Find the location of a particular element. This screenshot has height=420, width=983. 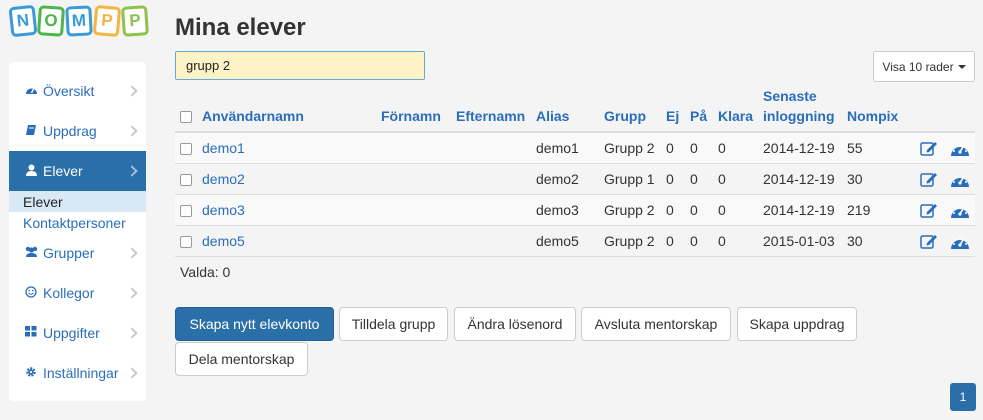

rows-per-page-label: Visa 10 rader is located at coordinates (918, 66).